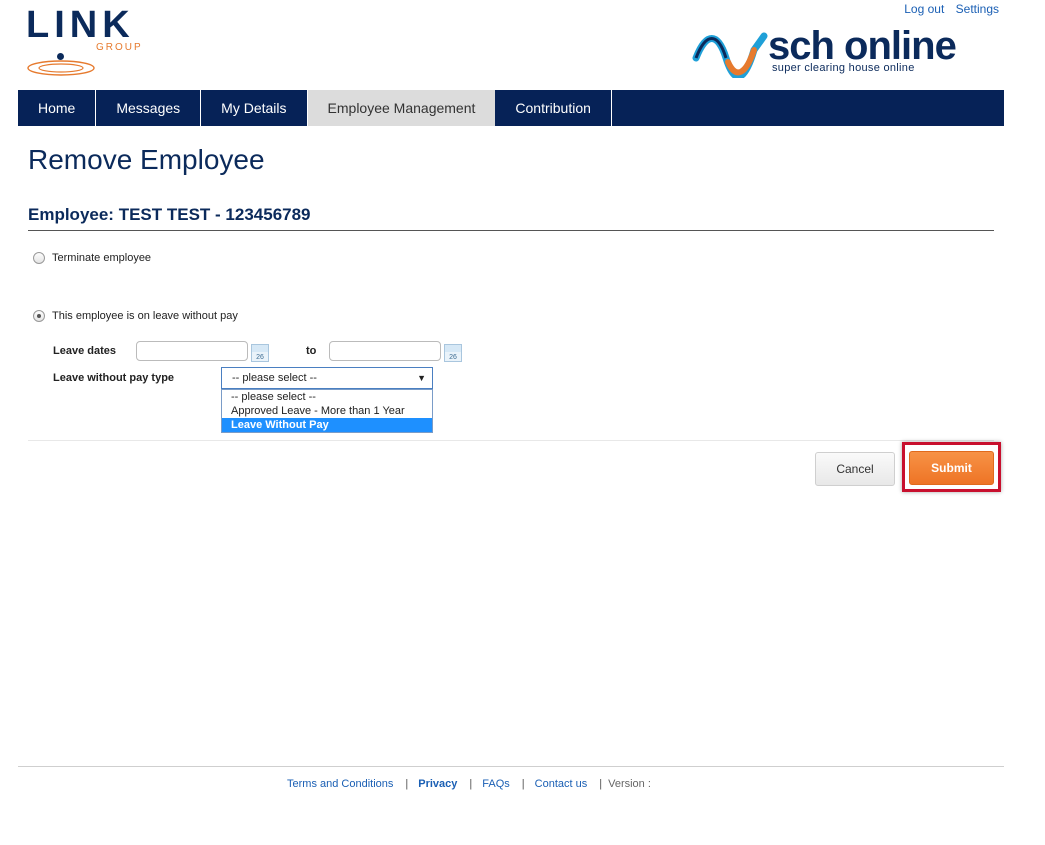 The image size is (1045, 845). Describe the element at coordinates (274, 378) in the screenshot. I see `lwop-selected-value: -- please select --` at that location.